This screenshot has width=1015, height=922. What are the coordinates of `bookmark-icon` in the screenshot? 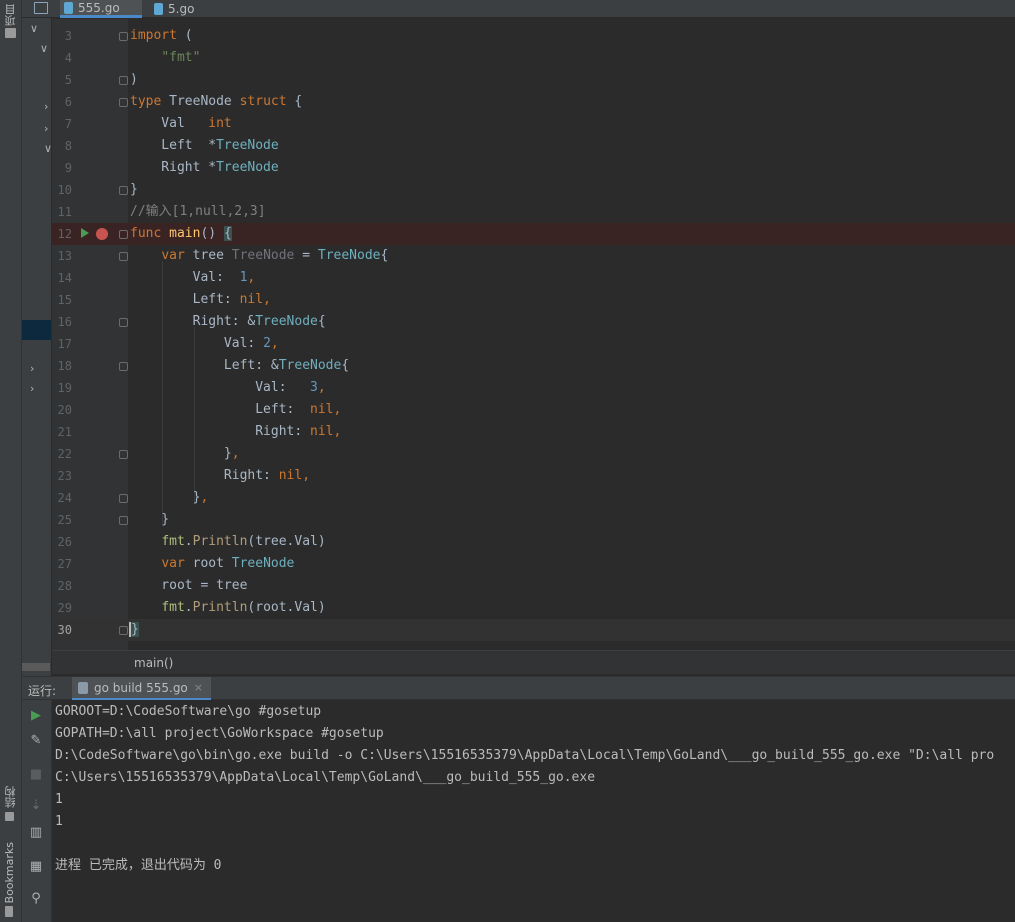 It's located at (9, 911).